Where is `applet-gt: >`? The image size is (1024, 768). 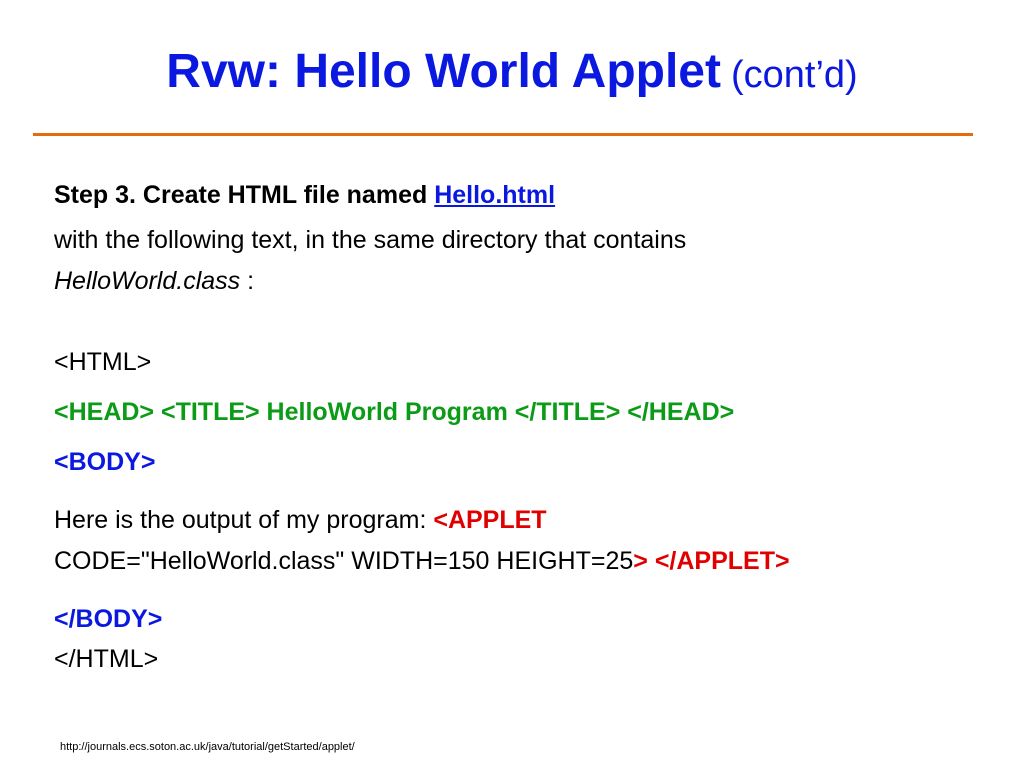 applet-gt: > is located at coordinates (640, 561).